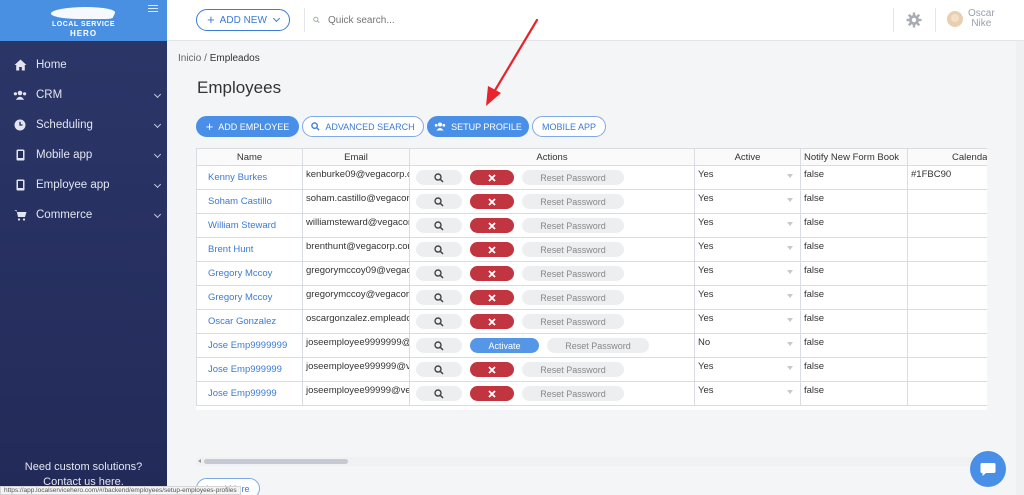  Describe the element at coordinates (249, 157) in the screenshot. I see `col-header-name: Name` at that location.